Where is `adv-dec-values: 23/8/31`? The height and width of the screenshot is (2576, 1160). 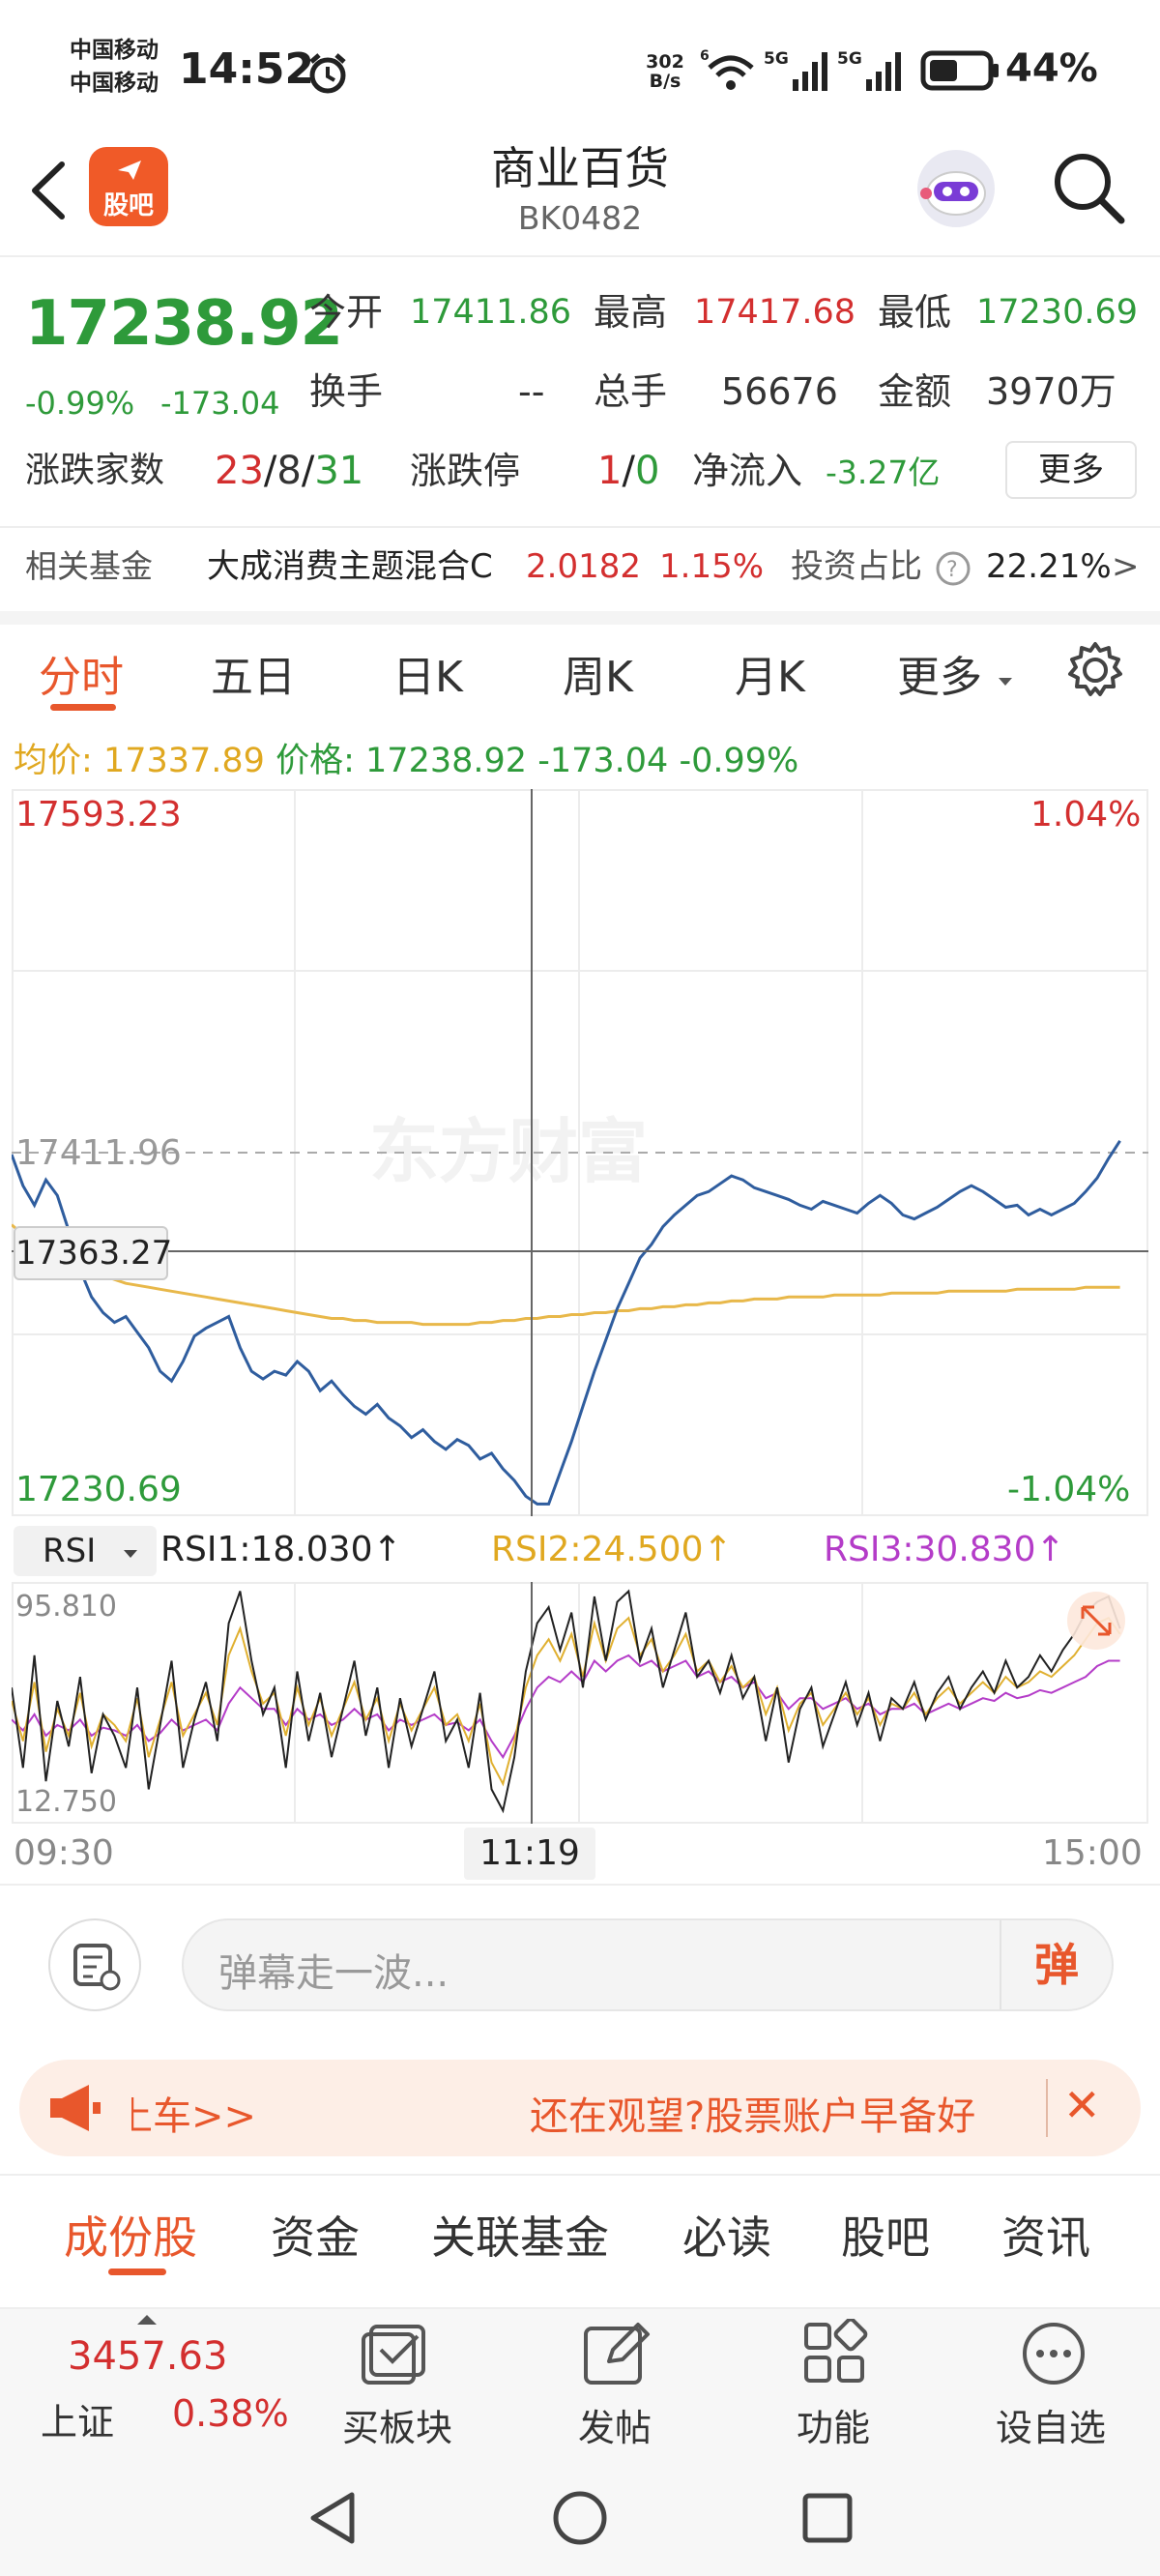 adv-dec-values: 23/8/31 is located at coordinates (289, 471).